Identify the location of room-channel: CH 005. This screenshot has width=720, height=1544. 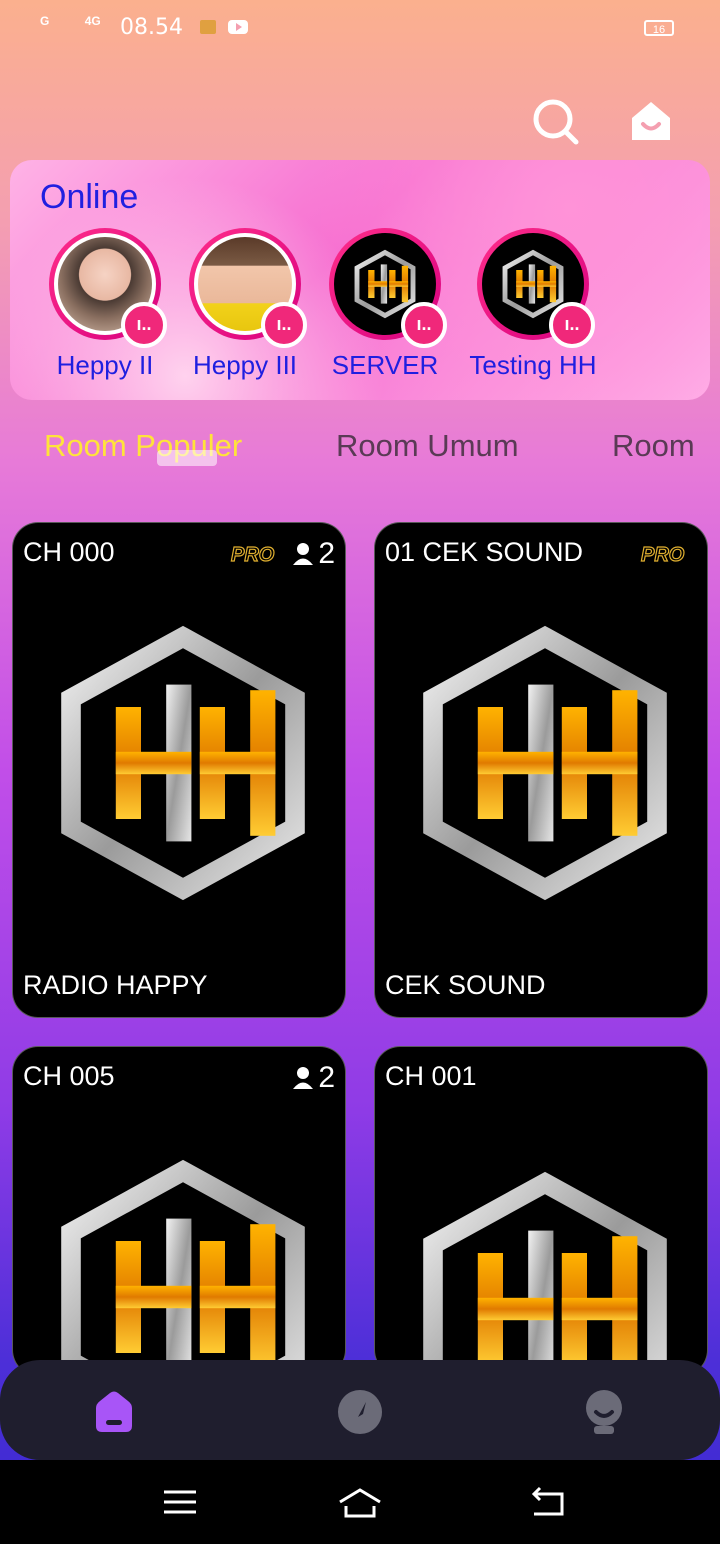
(69, 1076).